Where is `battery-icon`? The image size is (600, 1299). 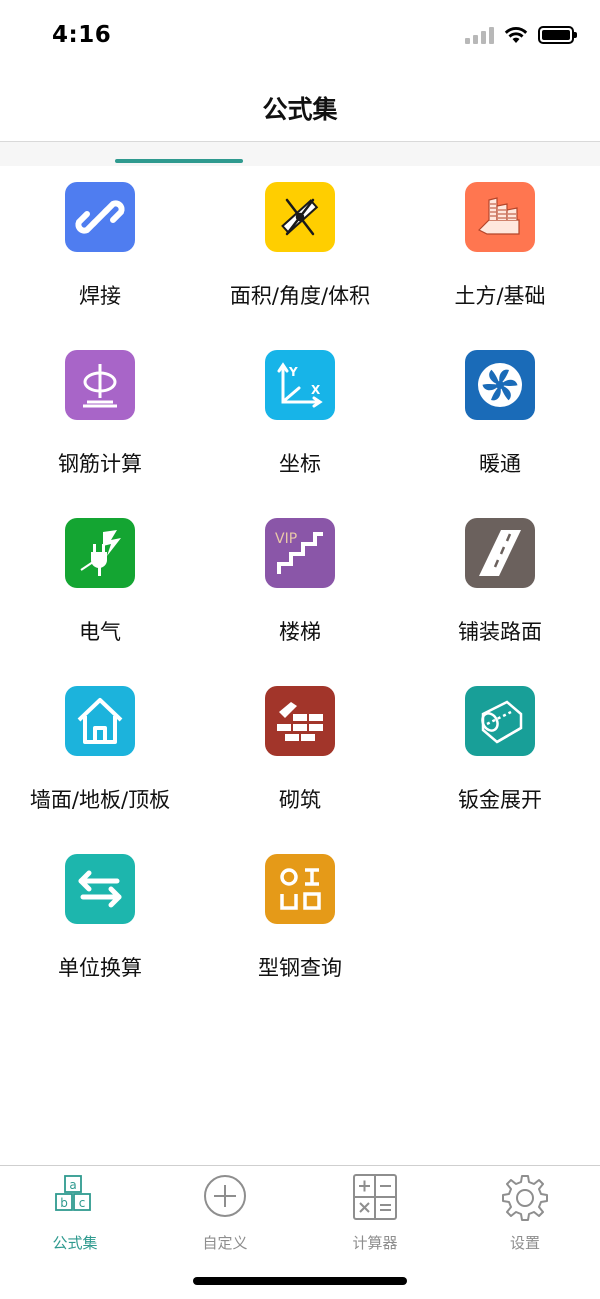
battery-icon is located at coordinates (557, 35).